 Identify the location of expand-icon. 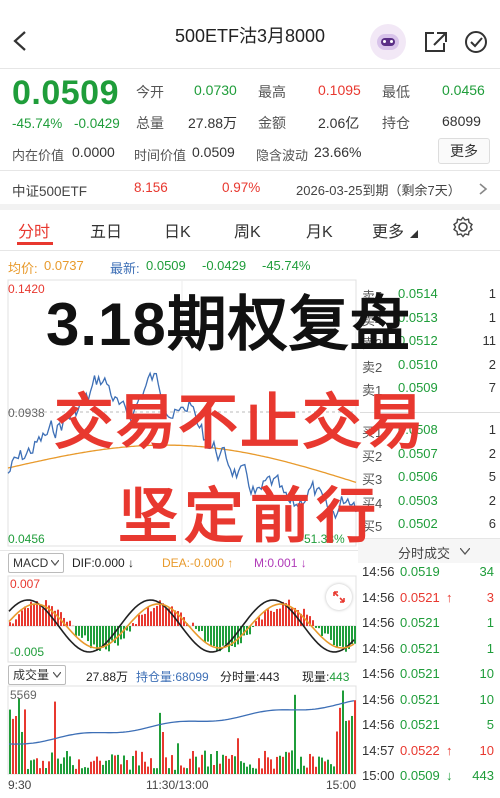
(339, 597).